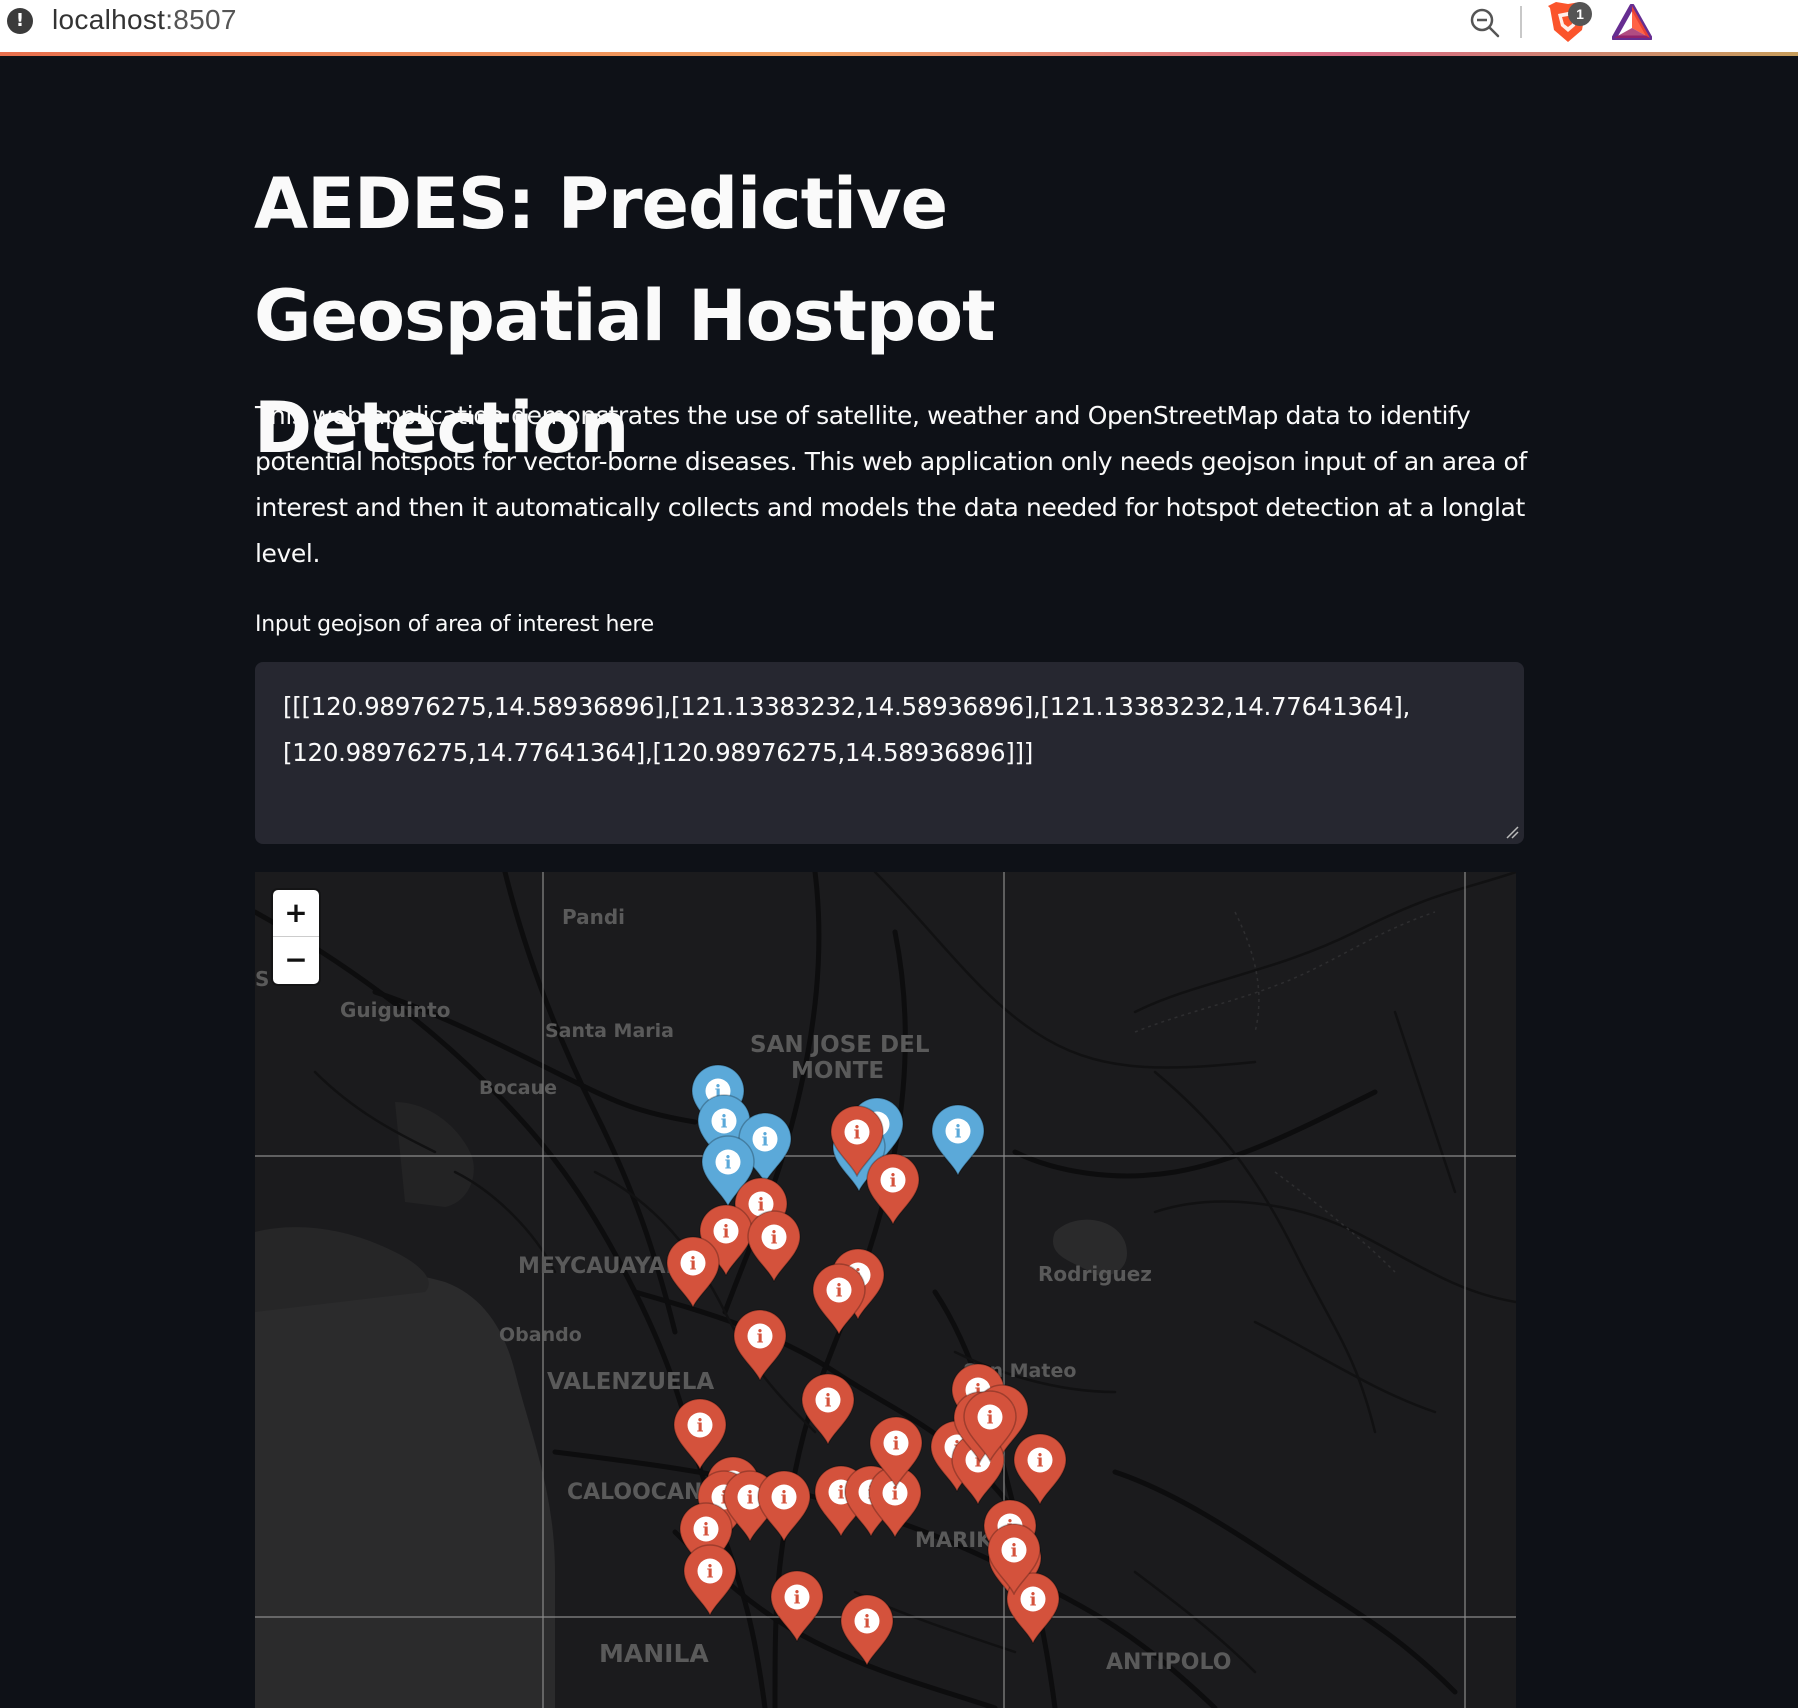 The image size is (1798, 1708). What do you see at coordinates (594, 917) in the screenshot?
I see `place-label-pandi: Pandi` at bounding box center [594, 917].